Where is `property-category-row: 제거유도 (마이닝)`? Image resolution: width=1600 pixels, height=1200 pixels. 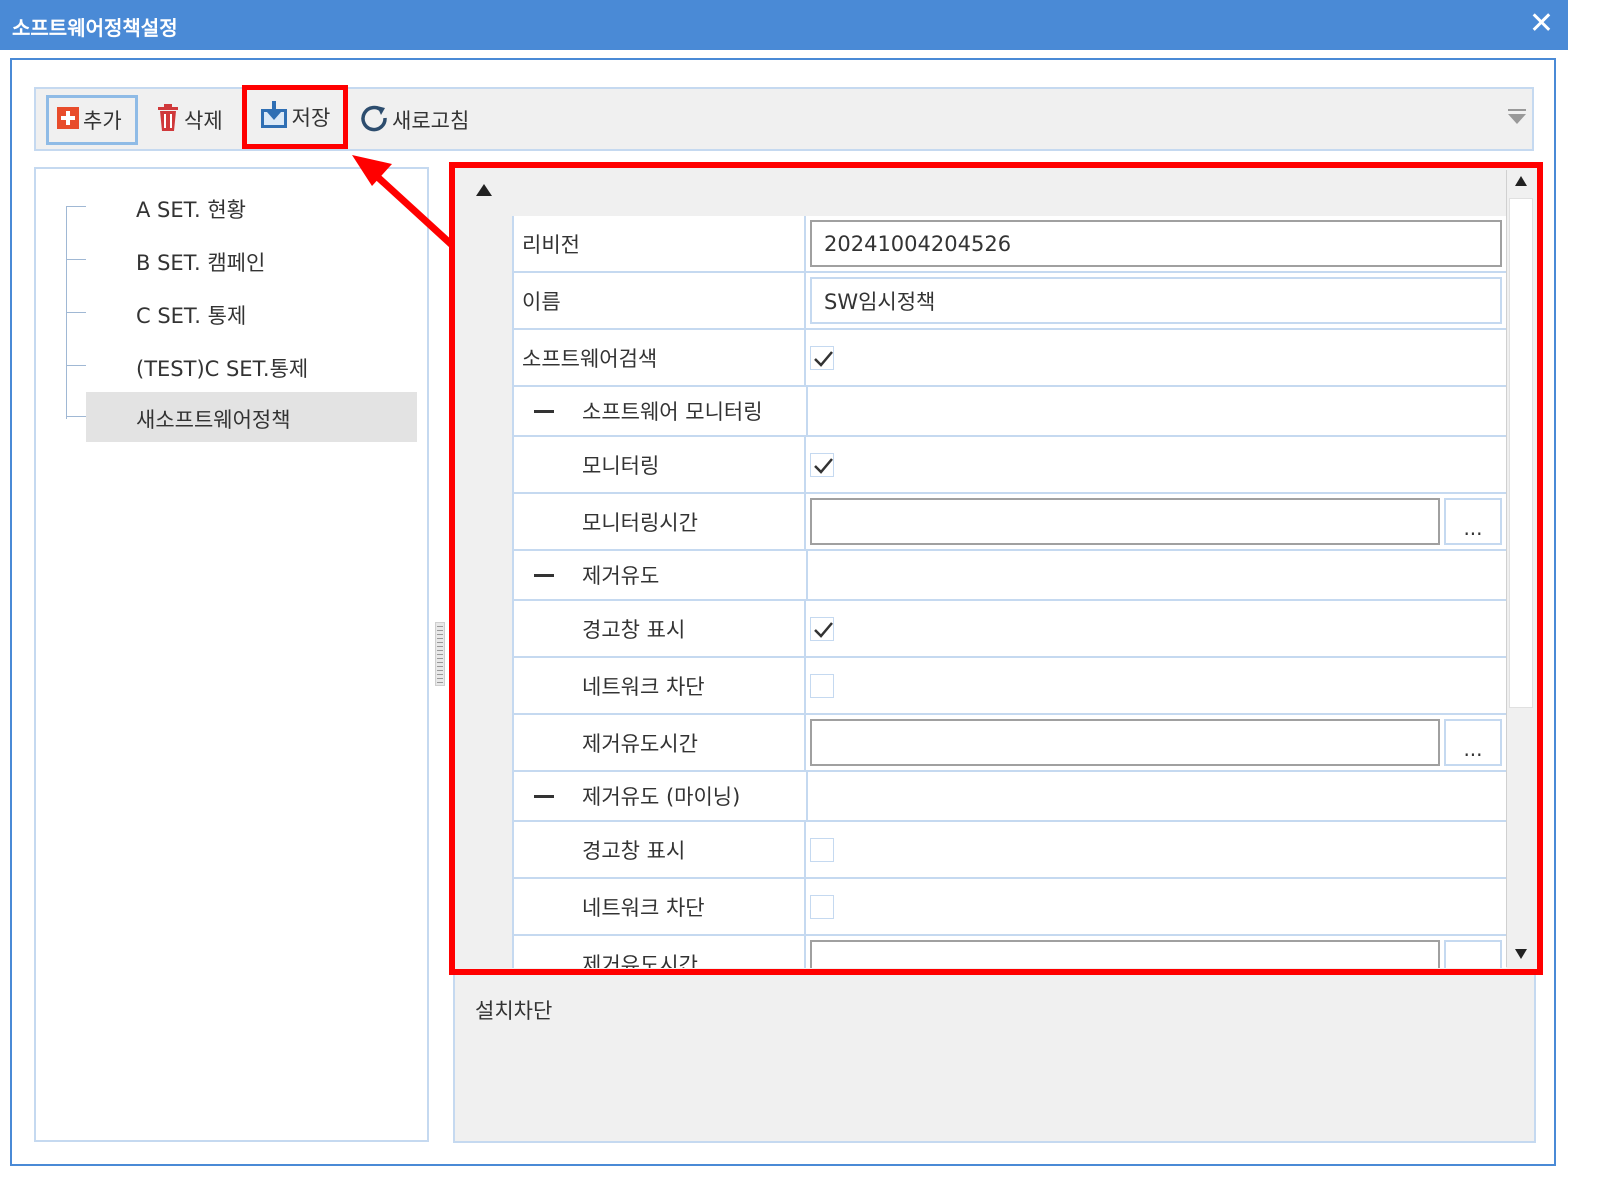
property-category-row: 제거유도 (마이닝) is located at coordinates (1009, 797).